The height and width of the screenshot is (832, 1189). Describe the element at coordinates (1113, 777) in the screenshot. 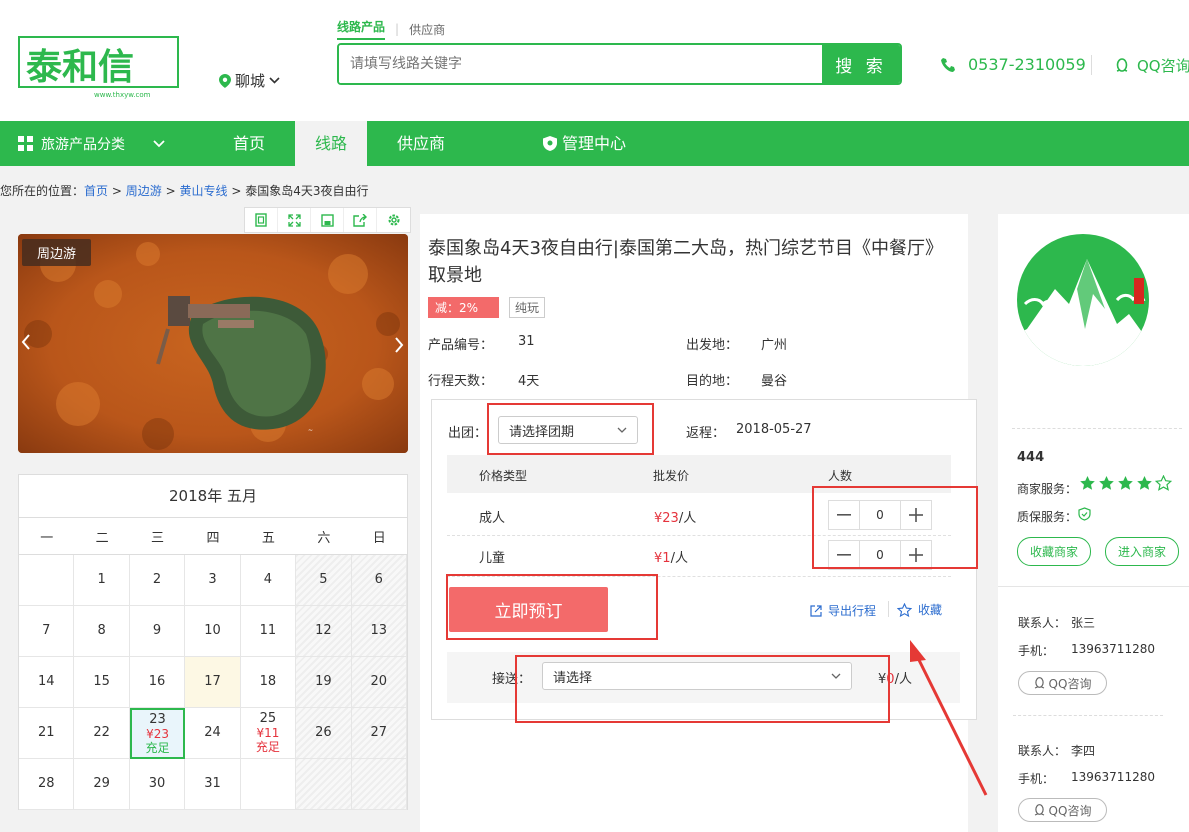

I see `contact-2-phone: 13963711280` at that location.